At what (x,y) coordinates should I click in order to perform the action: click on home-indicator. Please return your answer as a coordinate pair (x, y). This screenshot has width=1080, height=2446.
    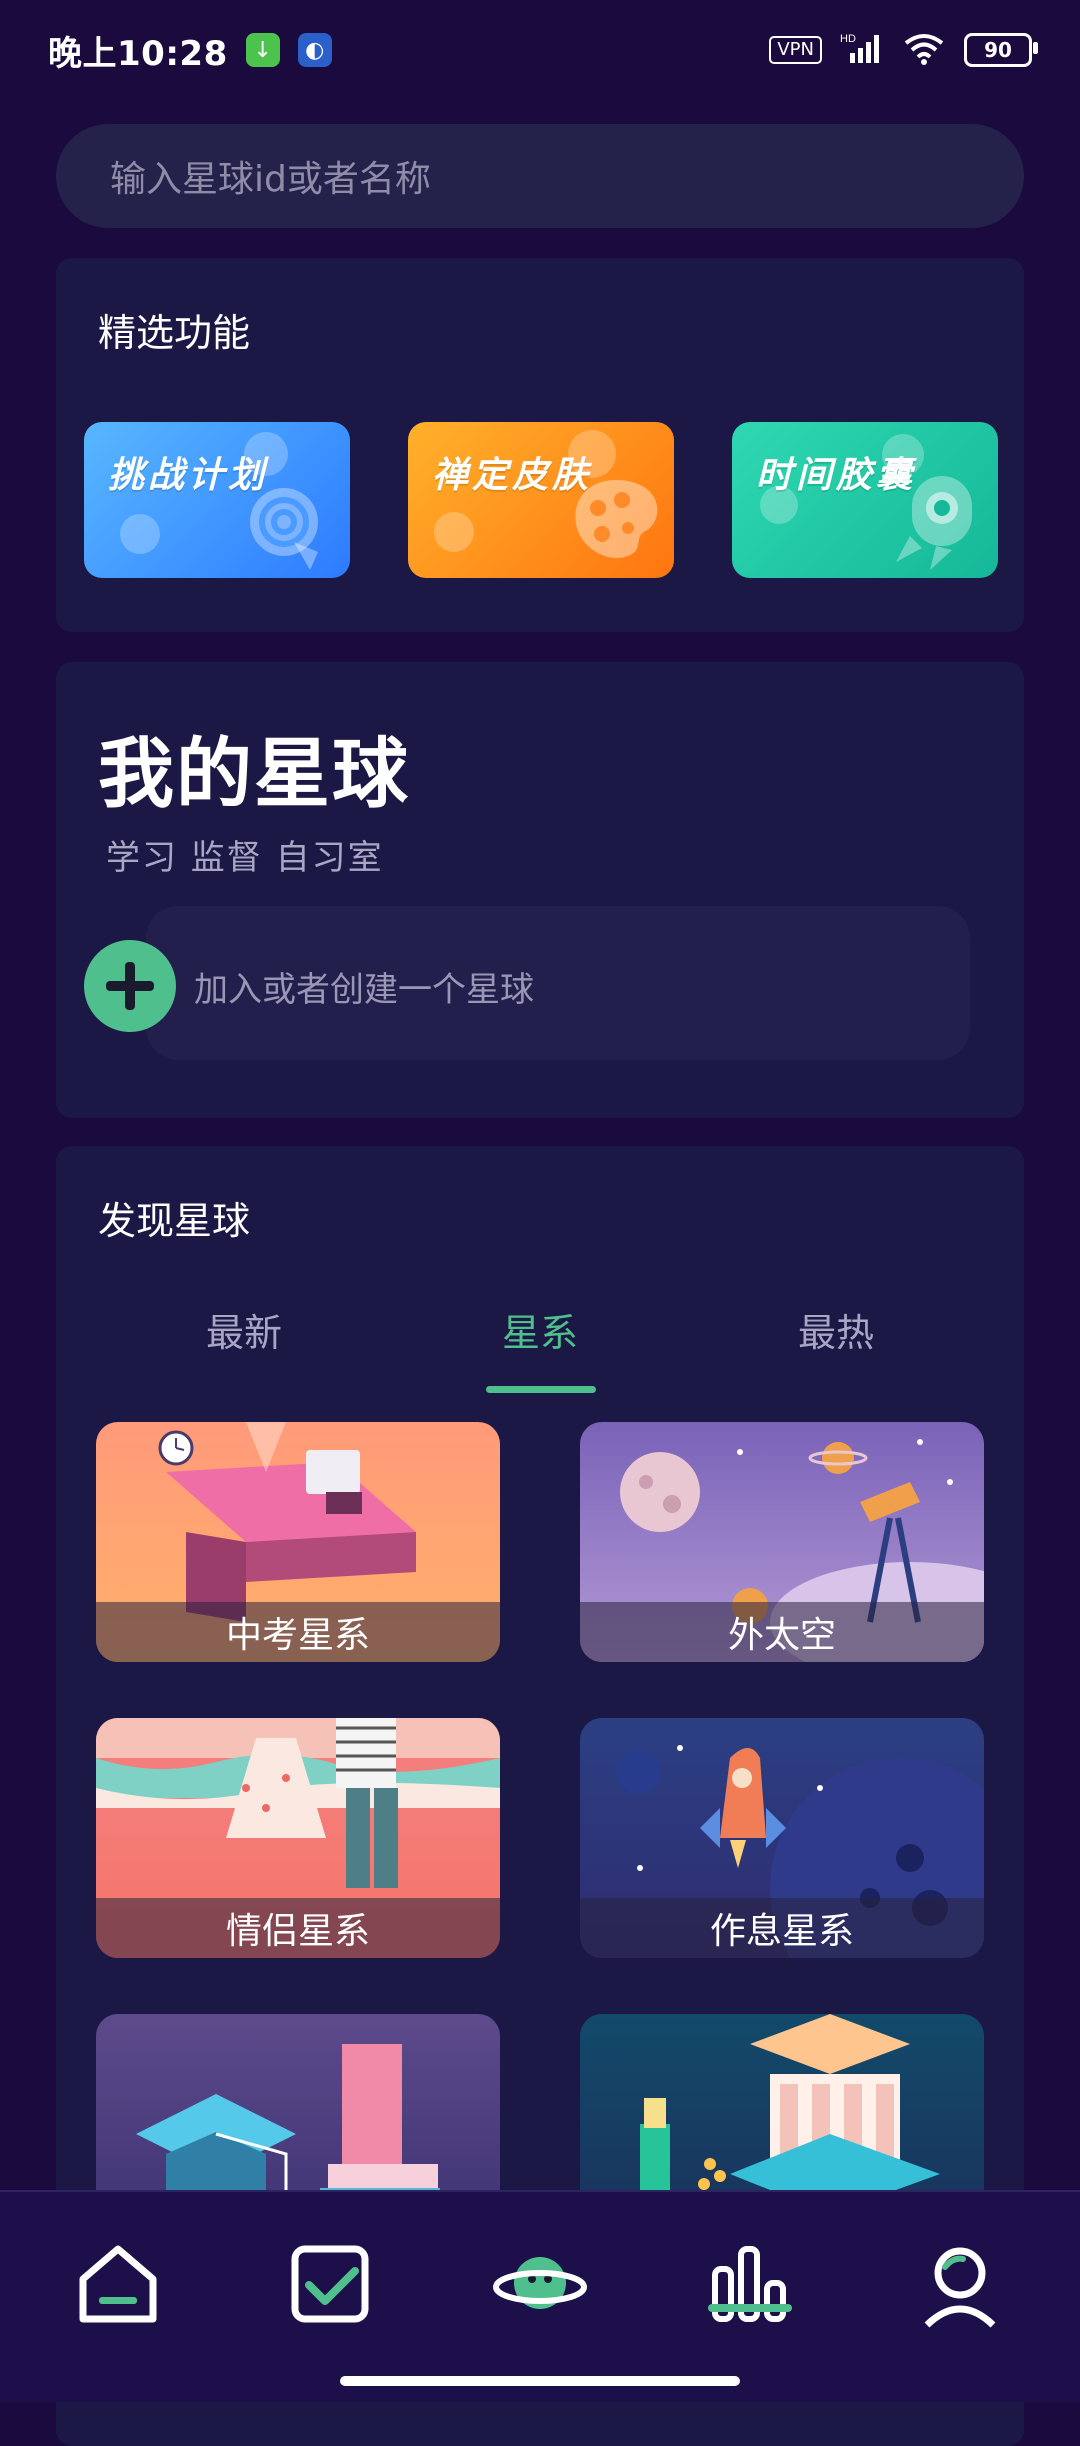
    Looking at the image, I should click on (540, 2381).